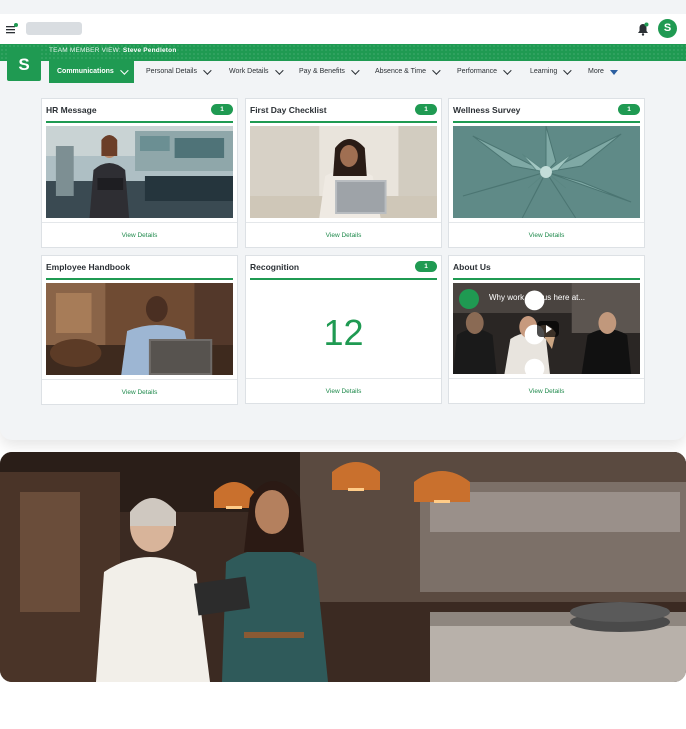  I want to click on team-member-label: TEAM MEMBER VIEW:, so click(85, 50).